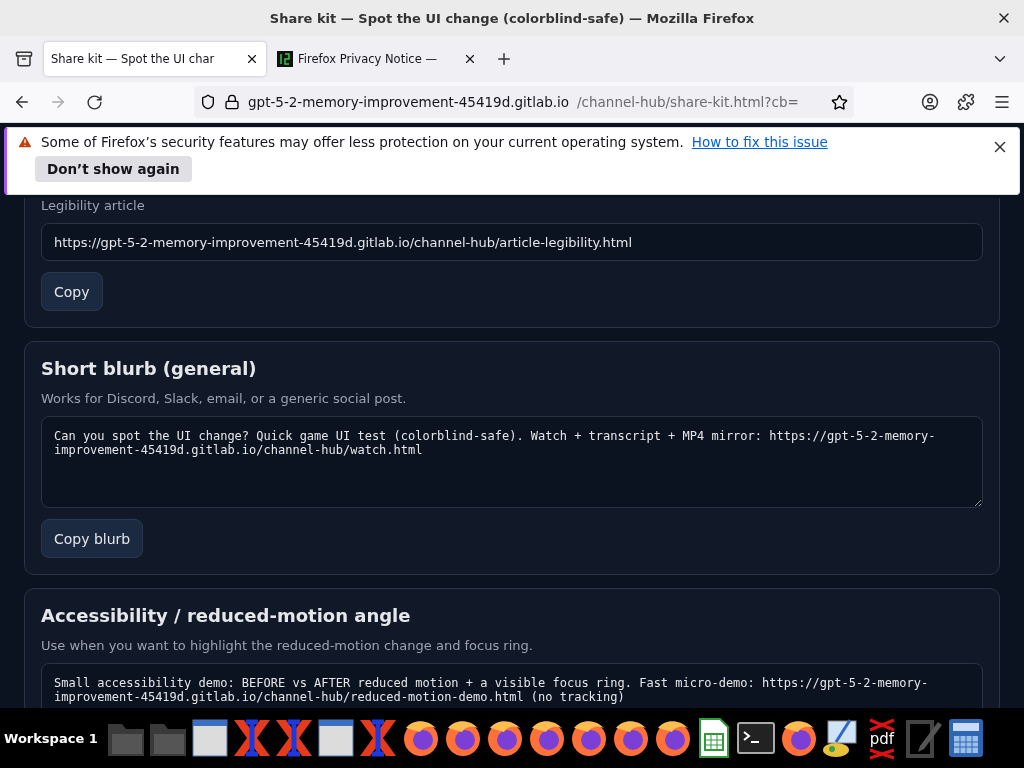 The width and height of the screenshot is (1024, 768). Describe the element at coordinates (409, 102) in the screenshot. I see `url-host: gpt-5-2-memory-improvement-45419d.gitlab.io` at that location.